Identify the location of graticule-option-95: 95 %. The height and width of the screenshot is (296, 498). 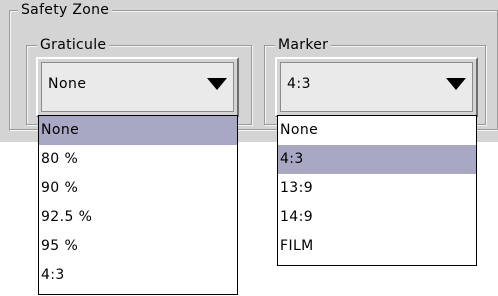
(138, 246).